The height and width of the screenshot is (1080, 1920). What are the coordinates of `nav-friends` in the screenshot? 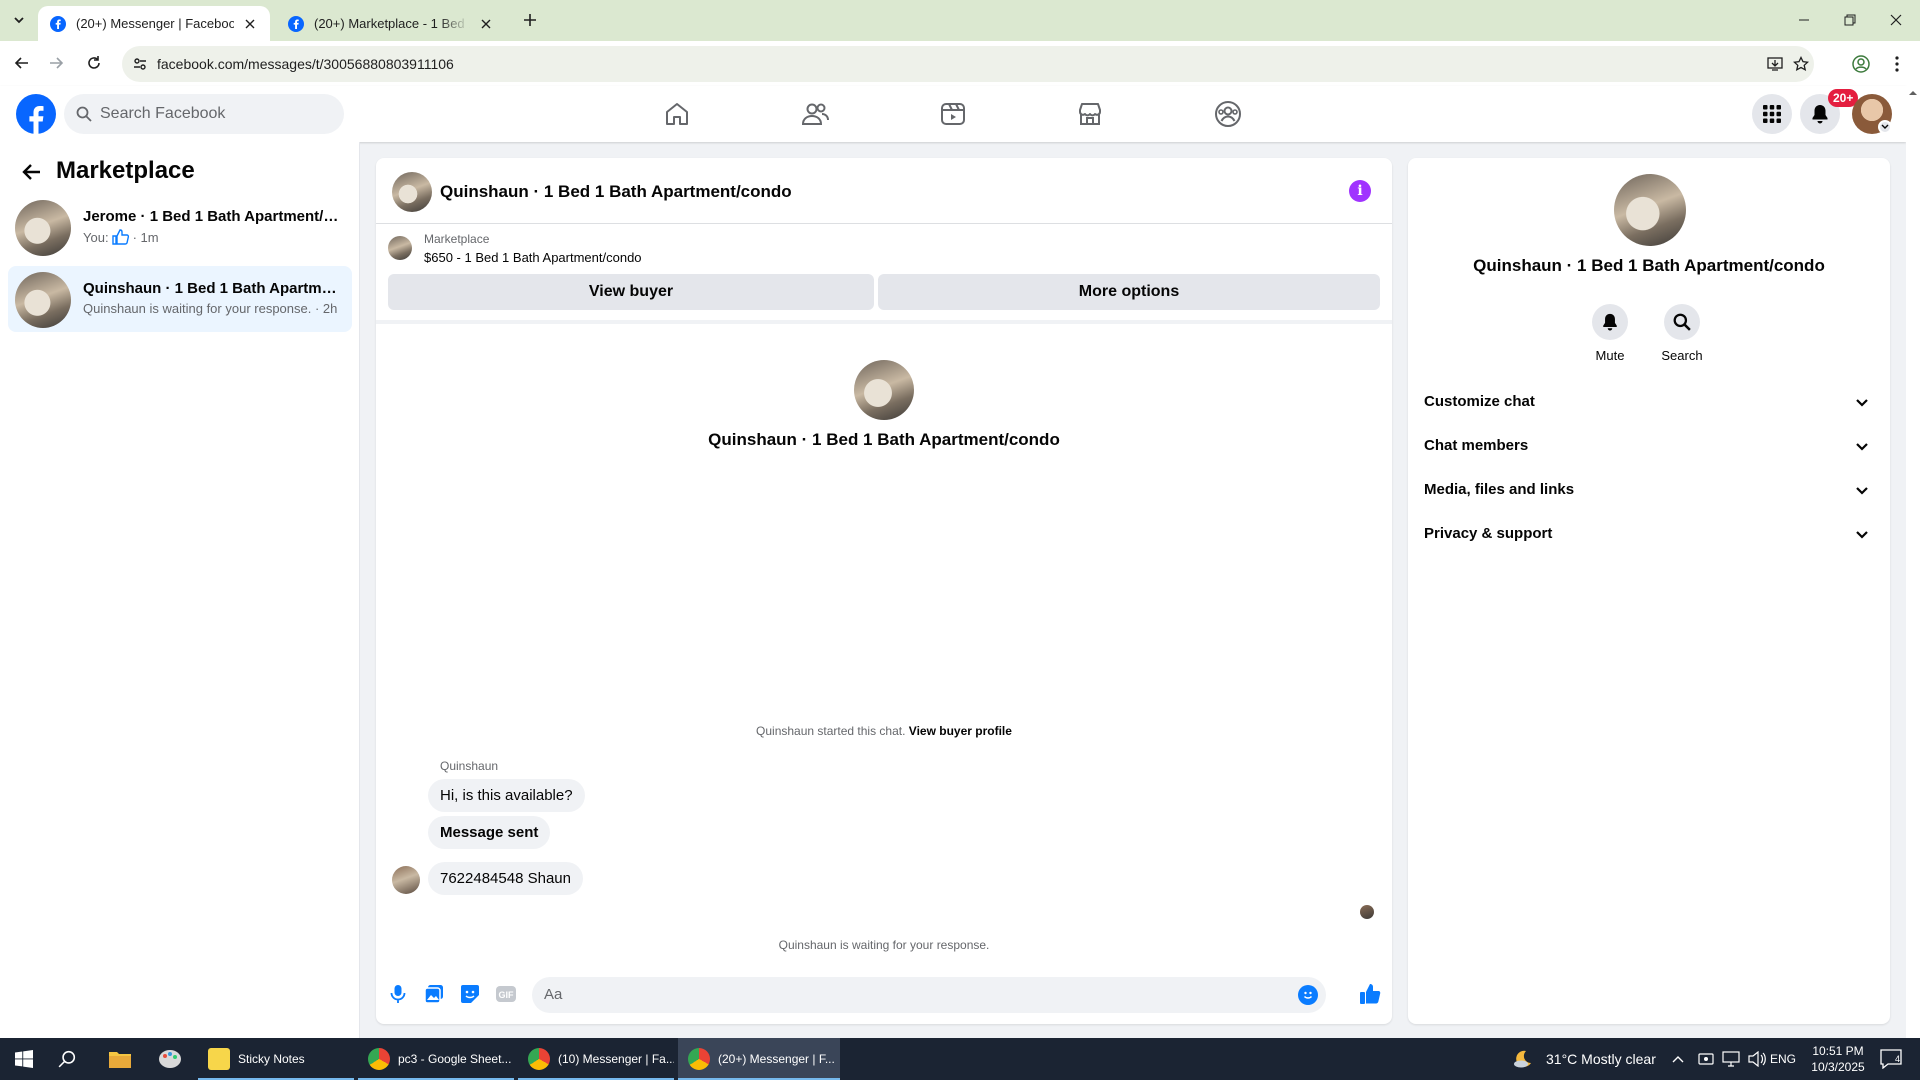 It's located at (815, 114).